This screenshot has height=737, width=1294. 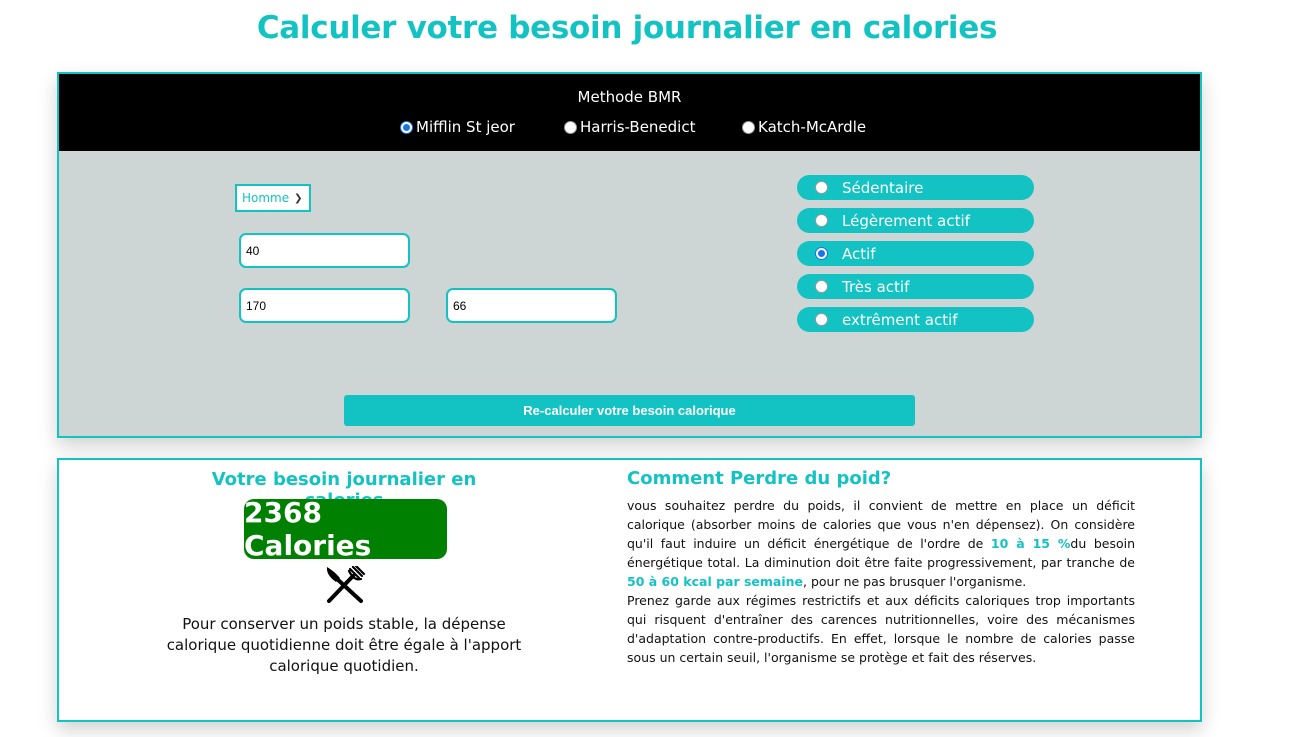 I want to click on height-input: 170, so click(x=324, y=305).